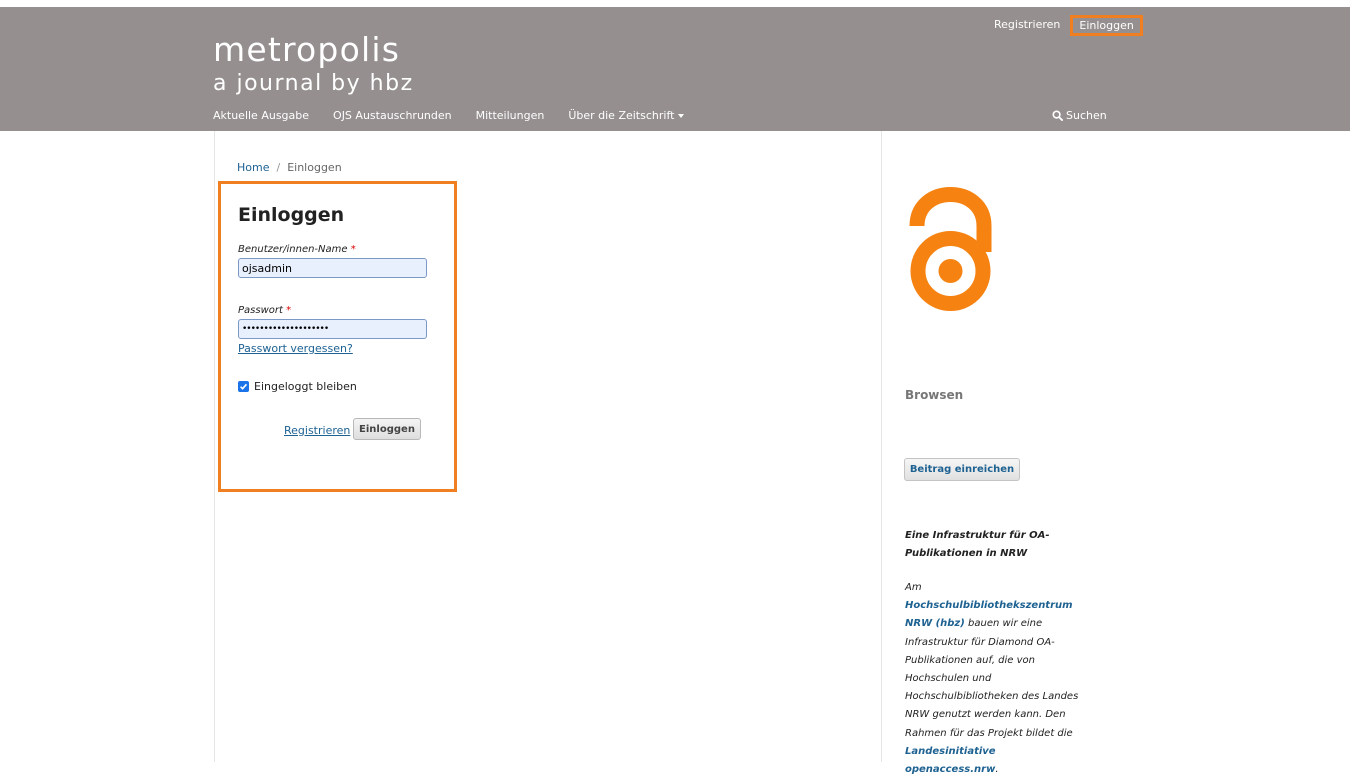 The image size is (1350, 779). Describe the element at coordinates (950, 247) in the screenshot. I see `open-access-lock-icon` at that location.